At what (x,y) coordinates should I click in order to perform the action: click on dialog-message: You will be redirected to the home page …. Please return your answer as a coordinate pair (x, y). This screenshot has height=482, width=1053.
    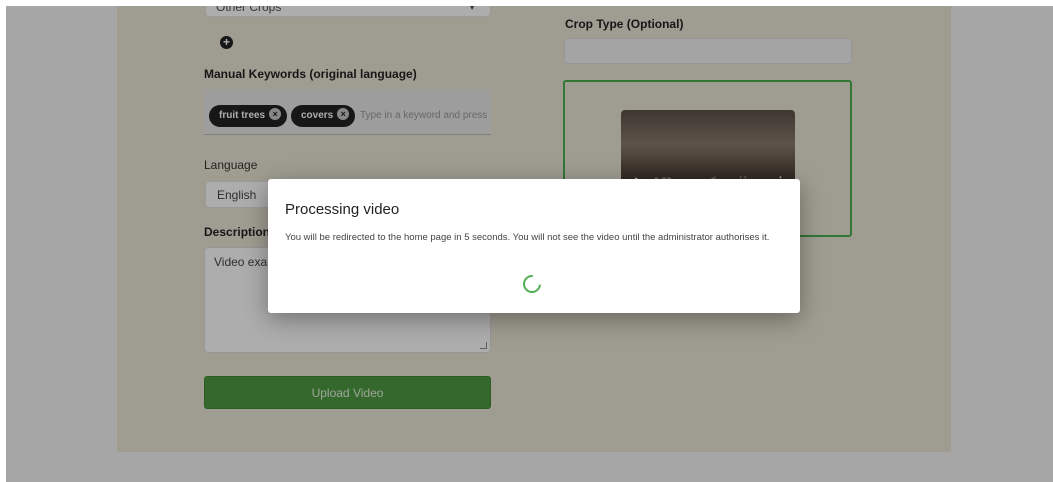
    Looking at the image, I should click on (527, 237).